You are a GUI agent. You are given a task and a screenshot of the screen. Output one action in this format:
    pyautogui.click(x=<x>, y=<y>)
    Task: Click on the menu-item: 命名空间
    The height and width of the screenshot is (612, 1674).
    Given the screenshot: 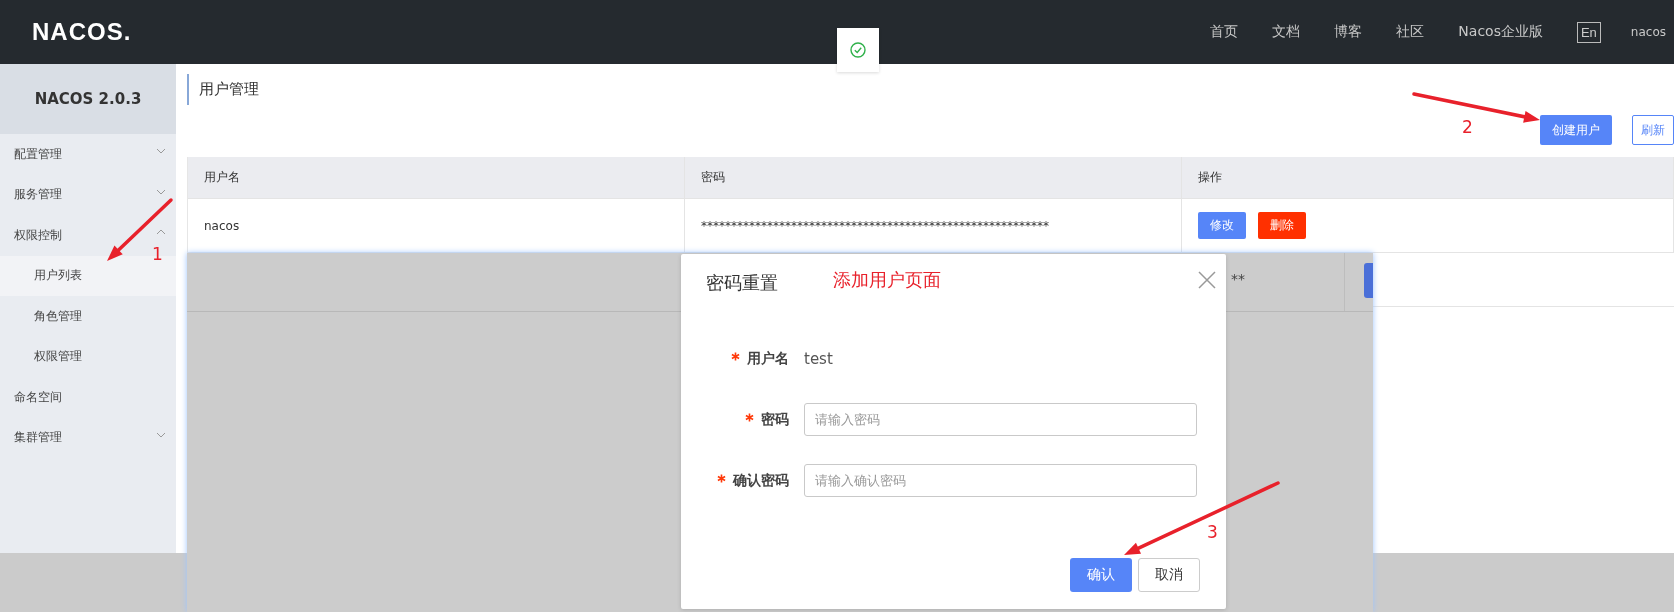 What is the action you would take?
    pyautogui.click(x=38, y=397)
    